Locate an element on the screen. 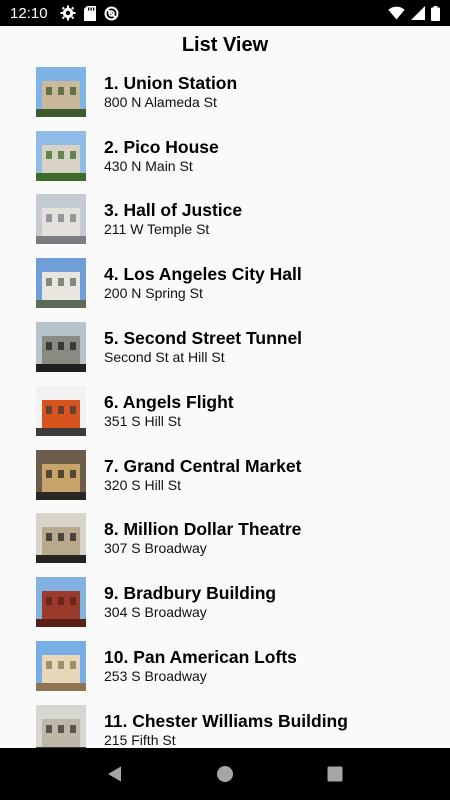  list-item: 10. Pan American Lofts 253 S Broadway is located at coordinates (225, 666).